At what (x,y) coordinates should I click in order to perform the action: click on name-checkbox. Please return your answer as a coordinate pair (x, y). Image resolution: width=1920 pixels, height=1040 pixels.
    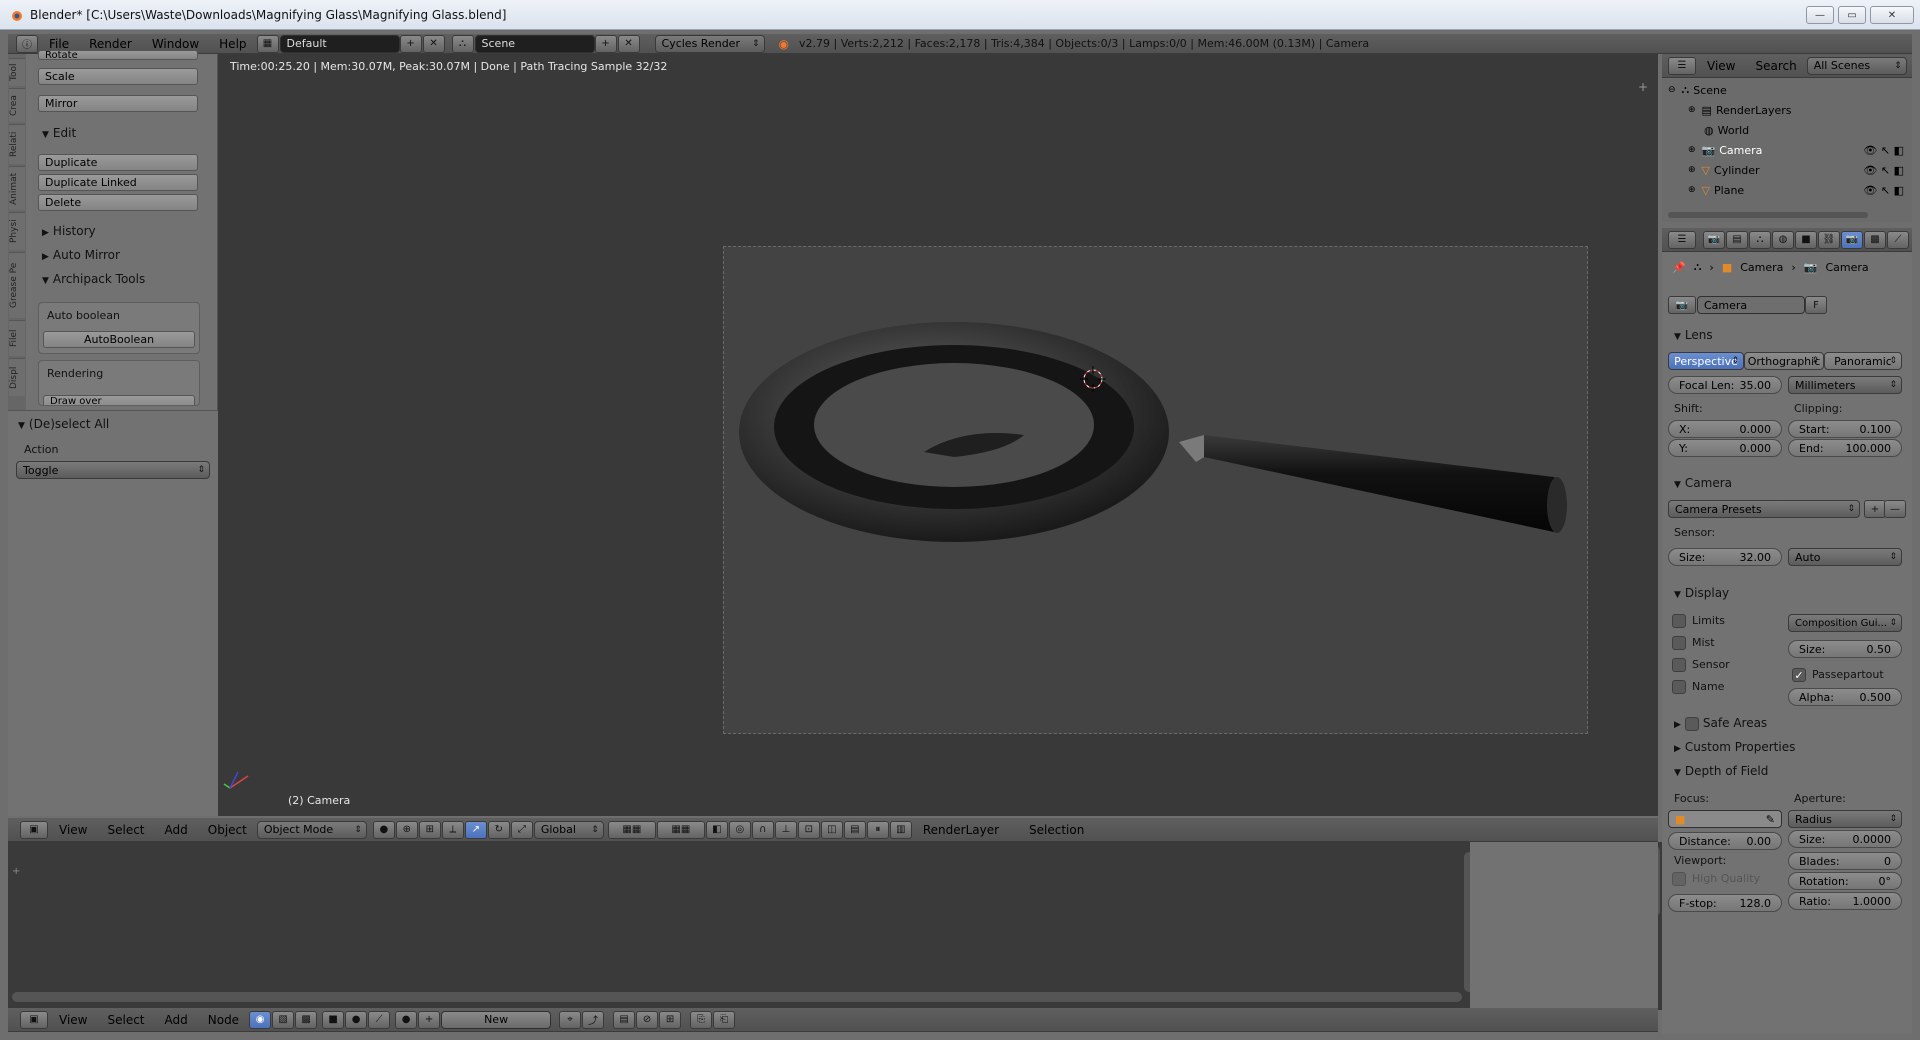
    Looking at the image, I should click on (1679, 687).